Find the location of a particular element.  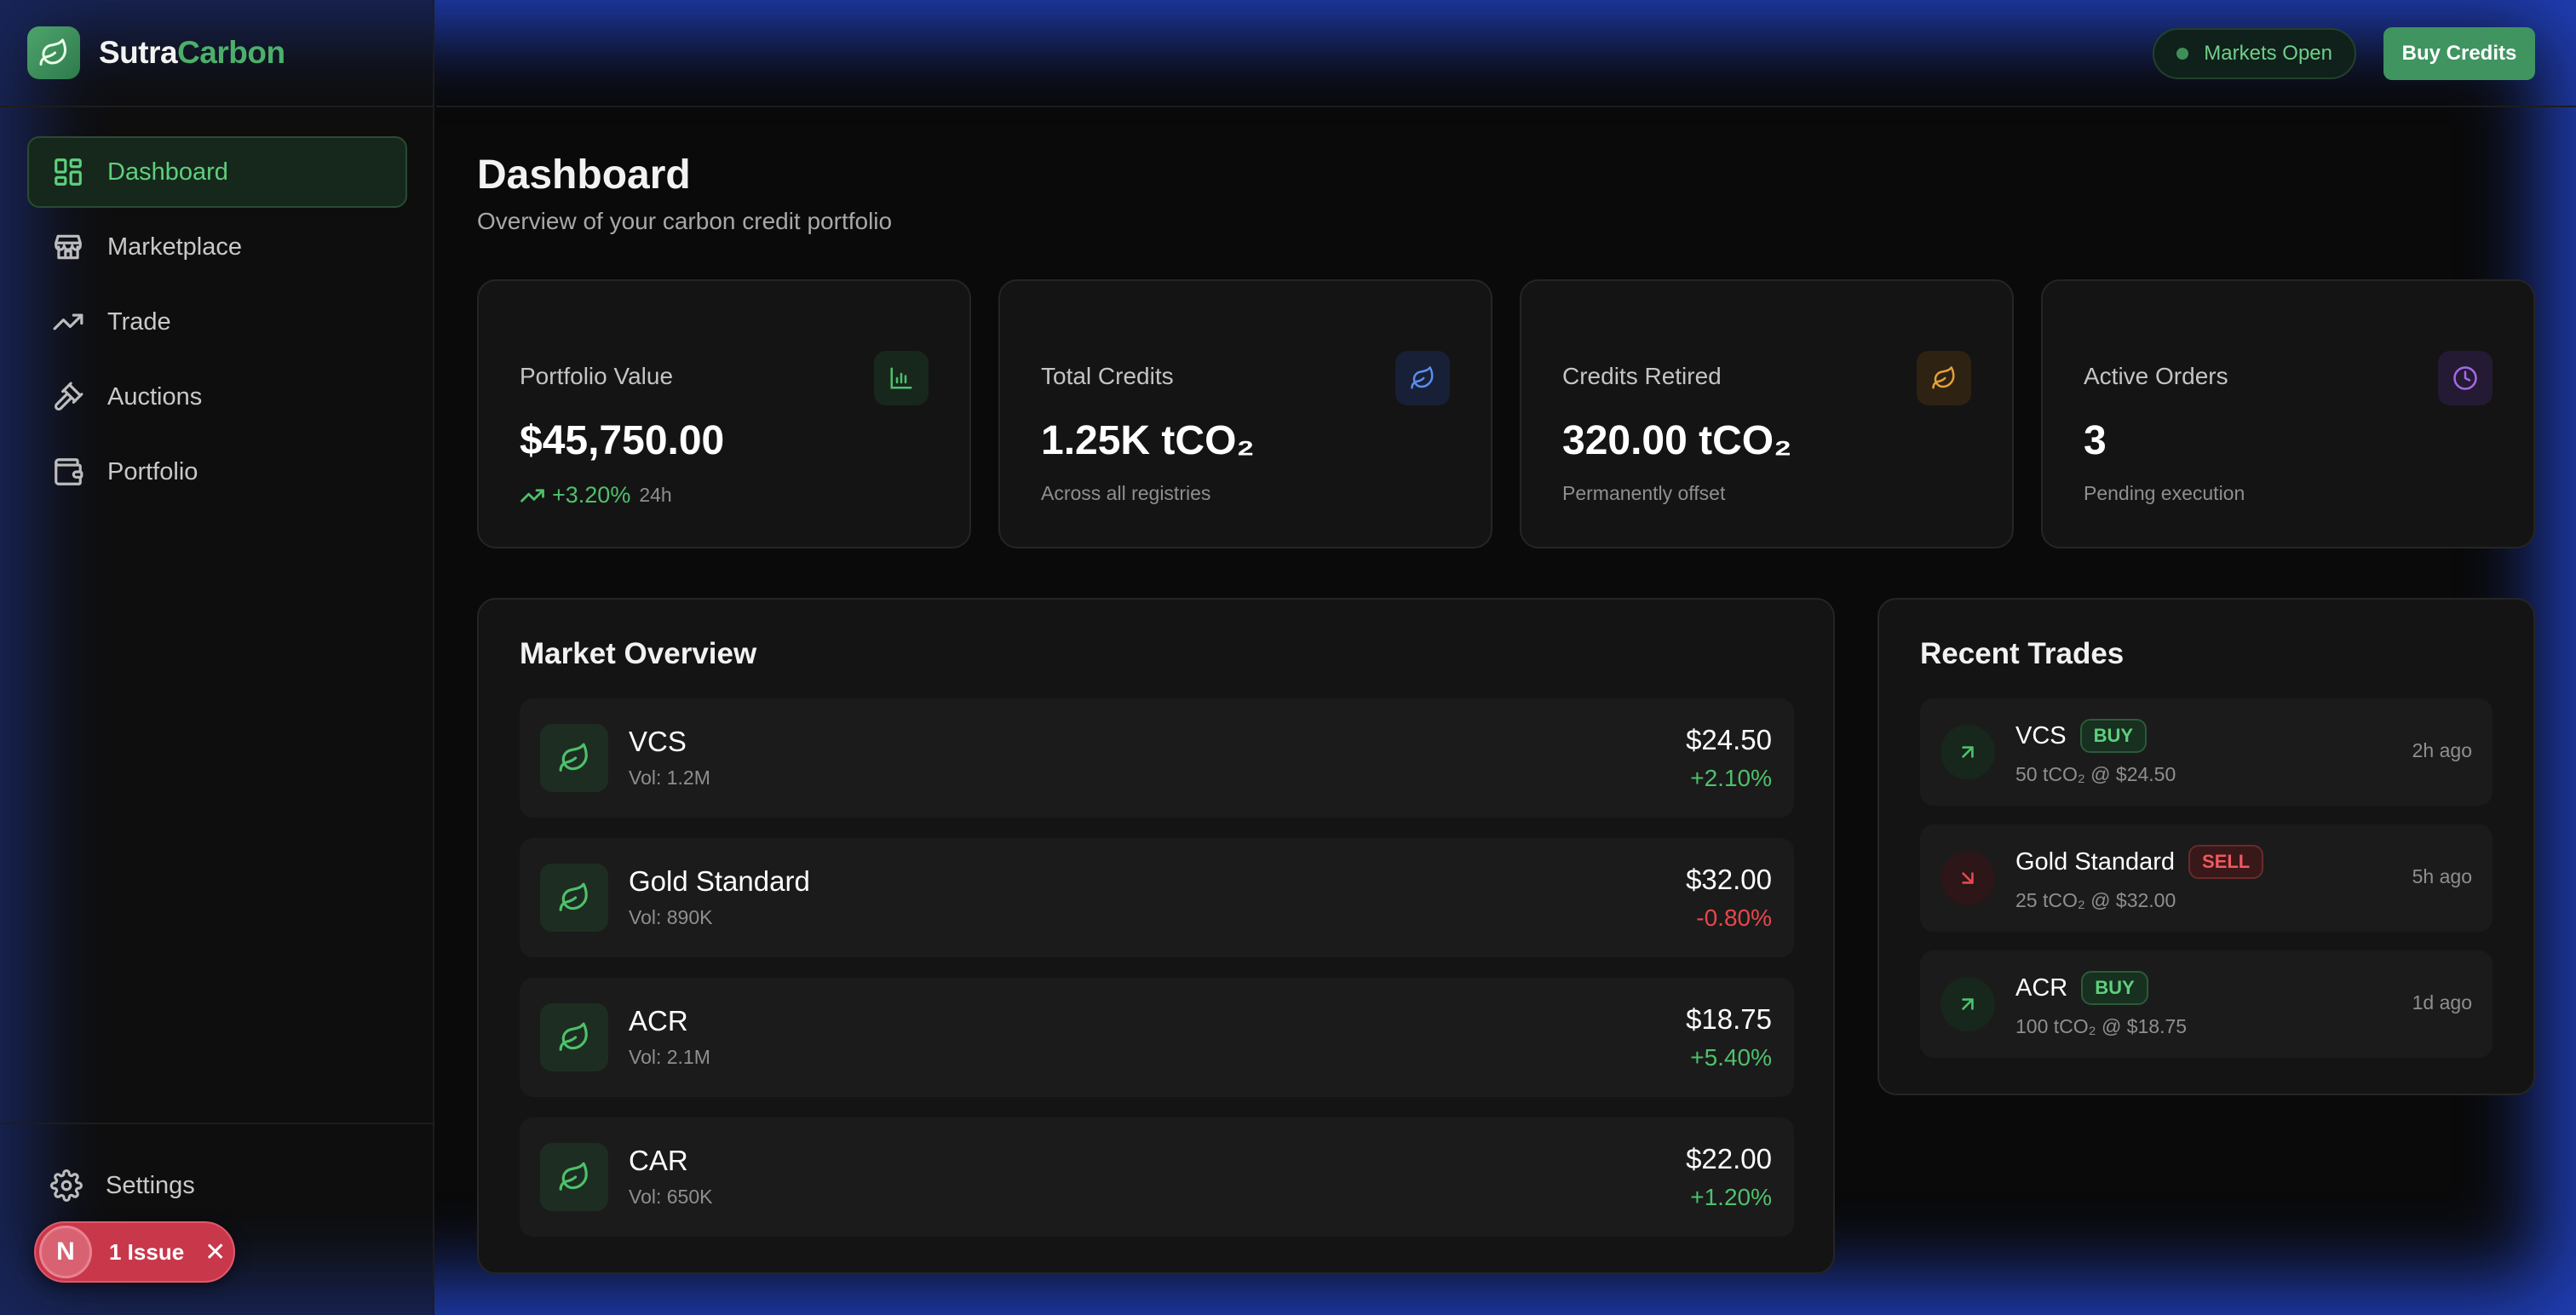

stat-change: +3.20% 24h is located at coordinates (596, 495).